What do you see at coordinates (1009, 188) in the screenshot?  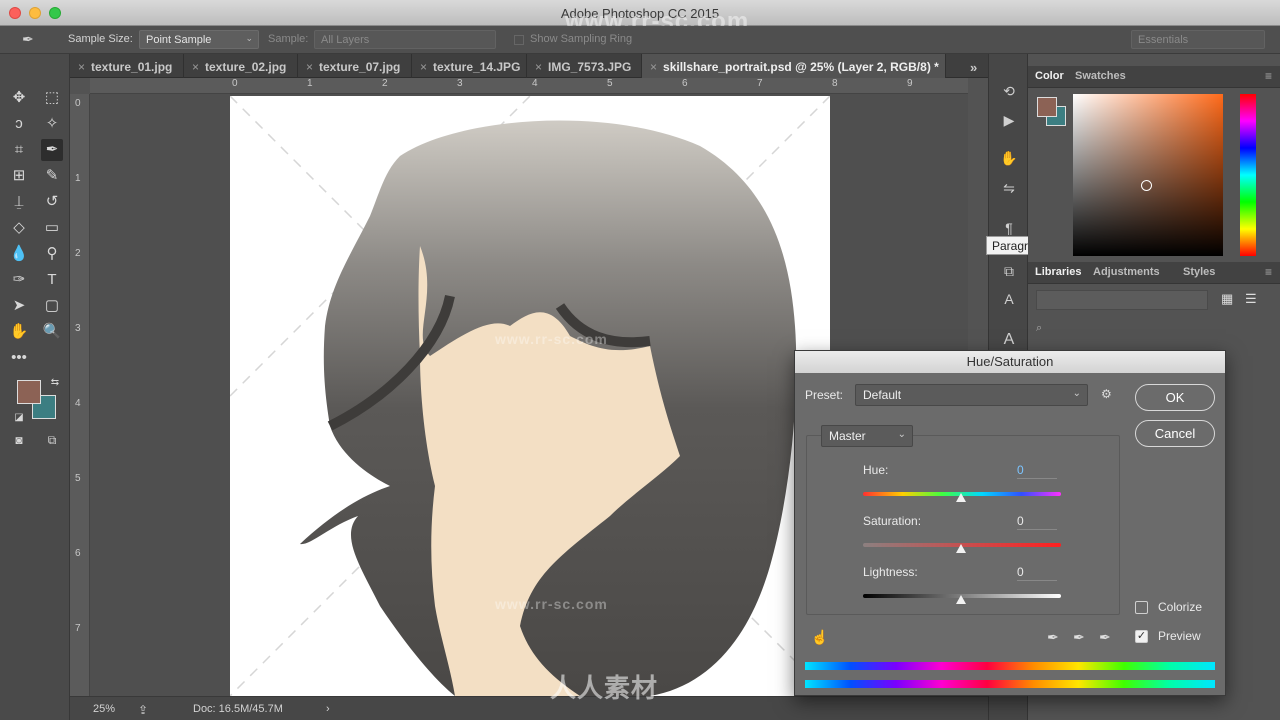 I see `adjust-icon: ⇋` at bounding box center [1009, 188].